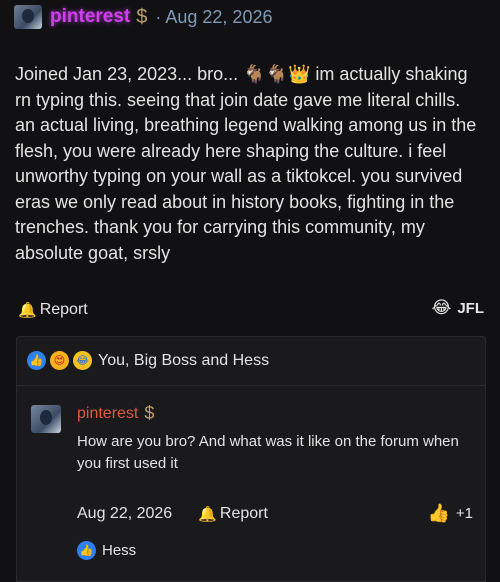  Describe the element at coordinates (438, 513) in the screenshot. I see `thumbs-up-icon: 👍` at that location.